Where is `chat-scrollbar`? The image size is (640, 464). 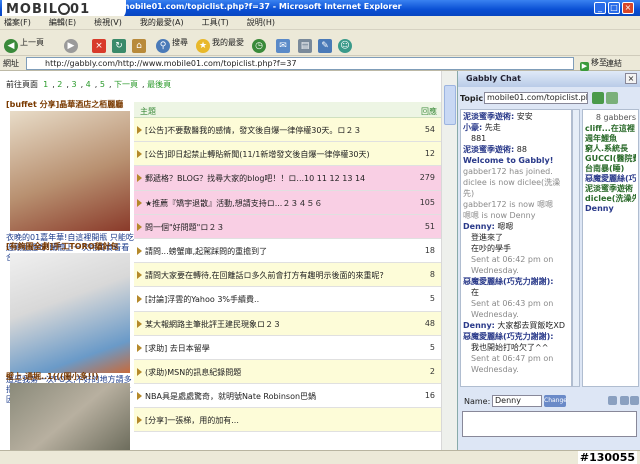
chat-scrollbar is located at coordinates (576, 248).